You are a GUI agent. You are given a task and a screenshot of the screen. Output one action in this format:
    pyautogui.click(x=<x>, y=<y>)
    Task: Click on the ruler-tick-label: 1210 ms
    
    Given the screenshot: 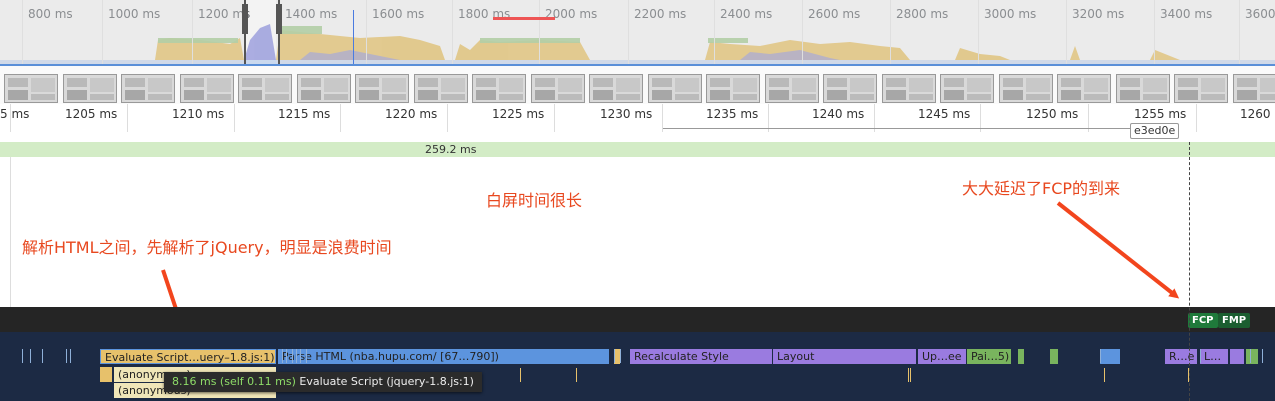 What is the action you would take?
    pyautogui.click(x=198, y=114)
    